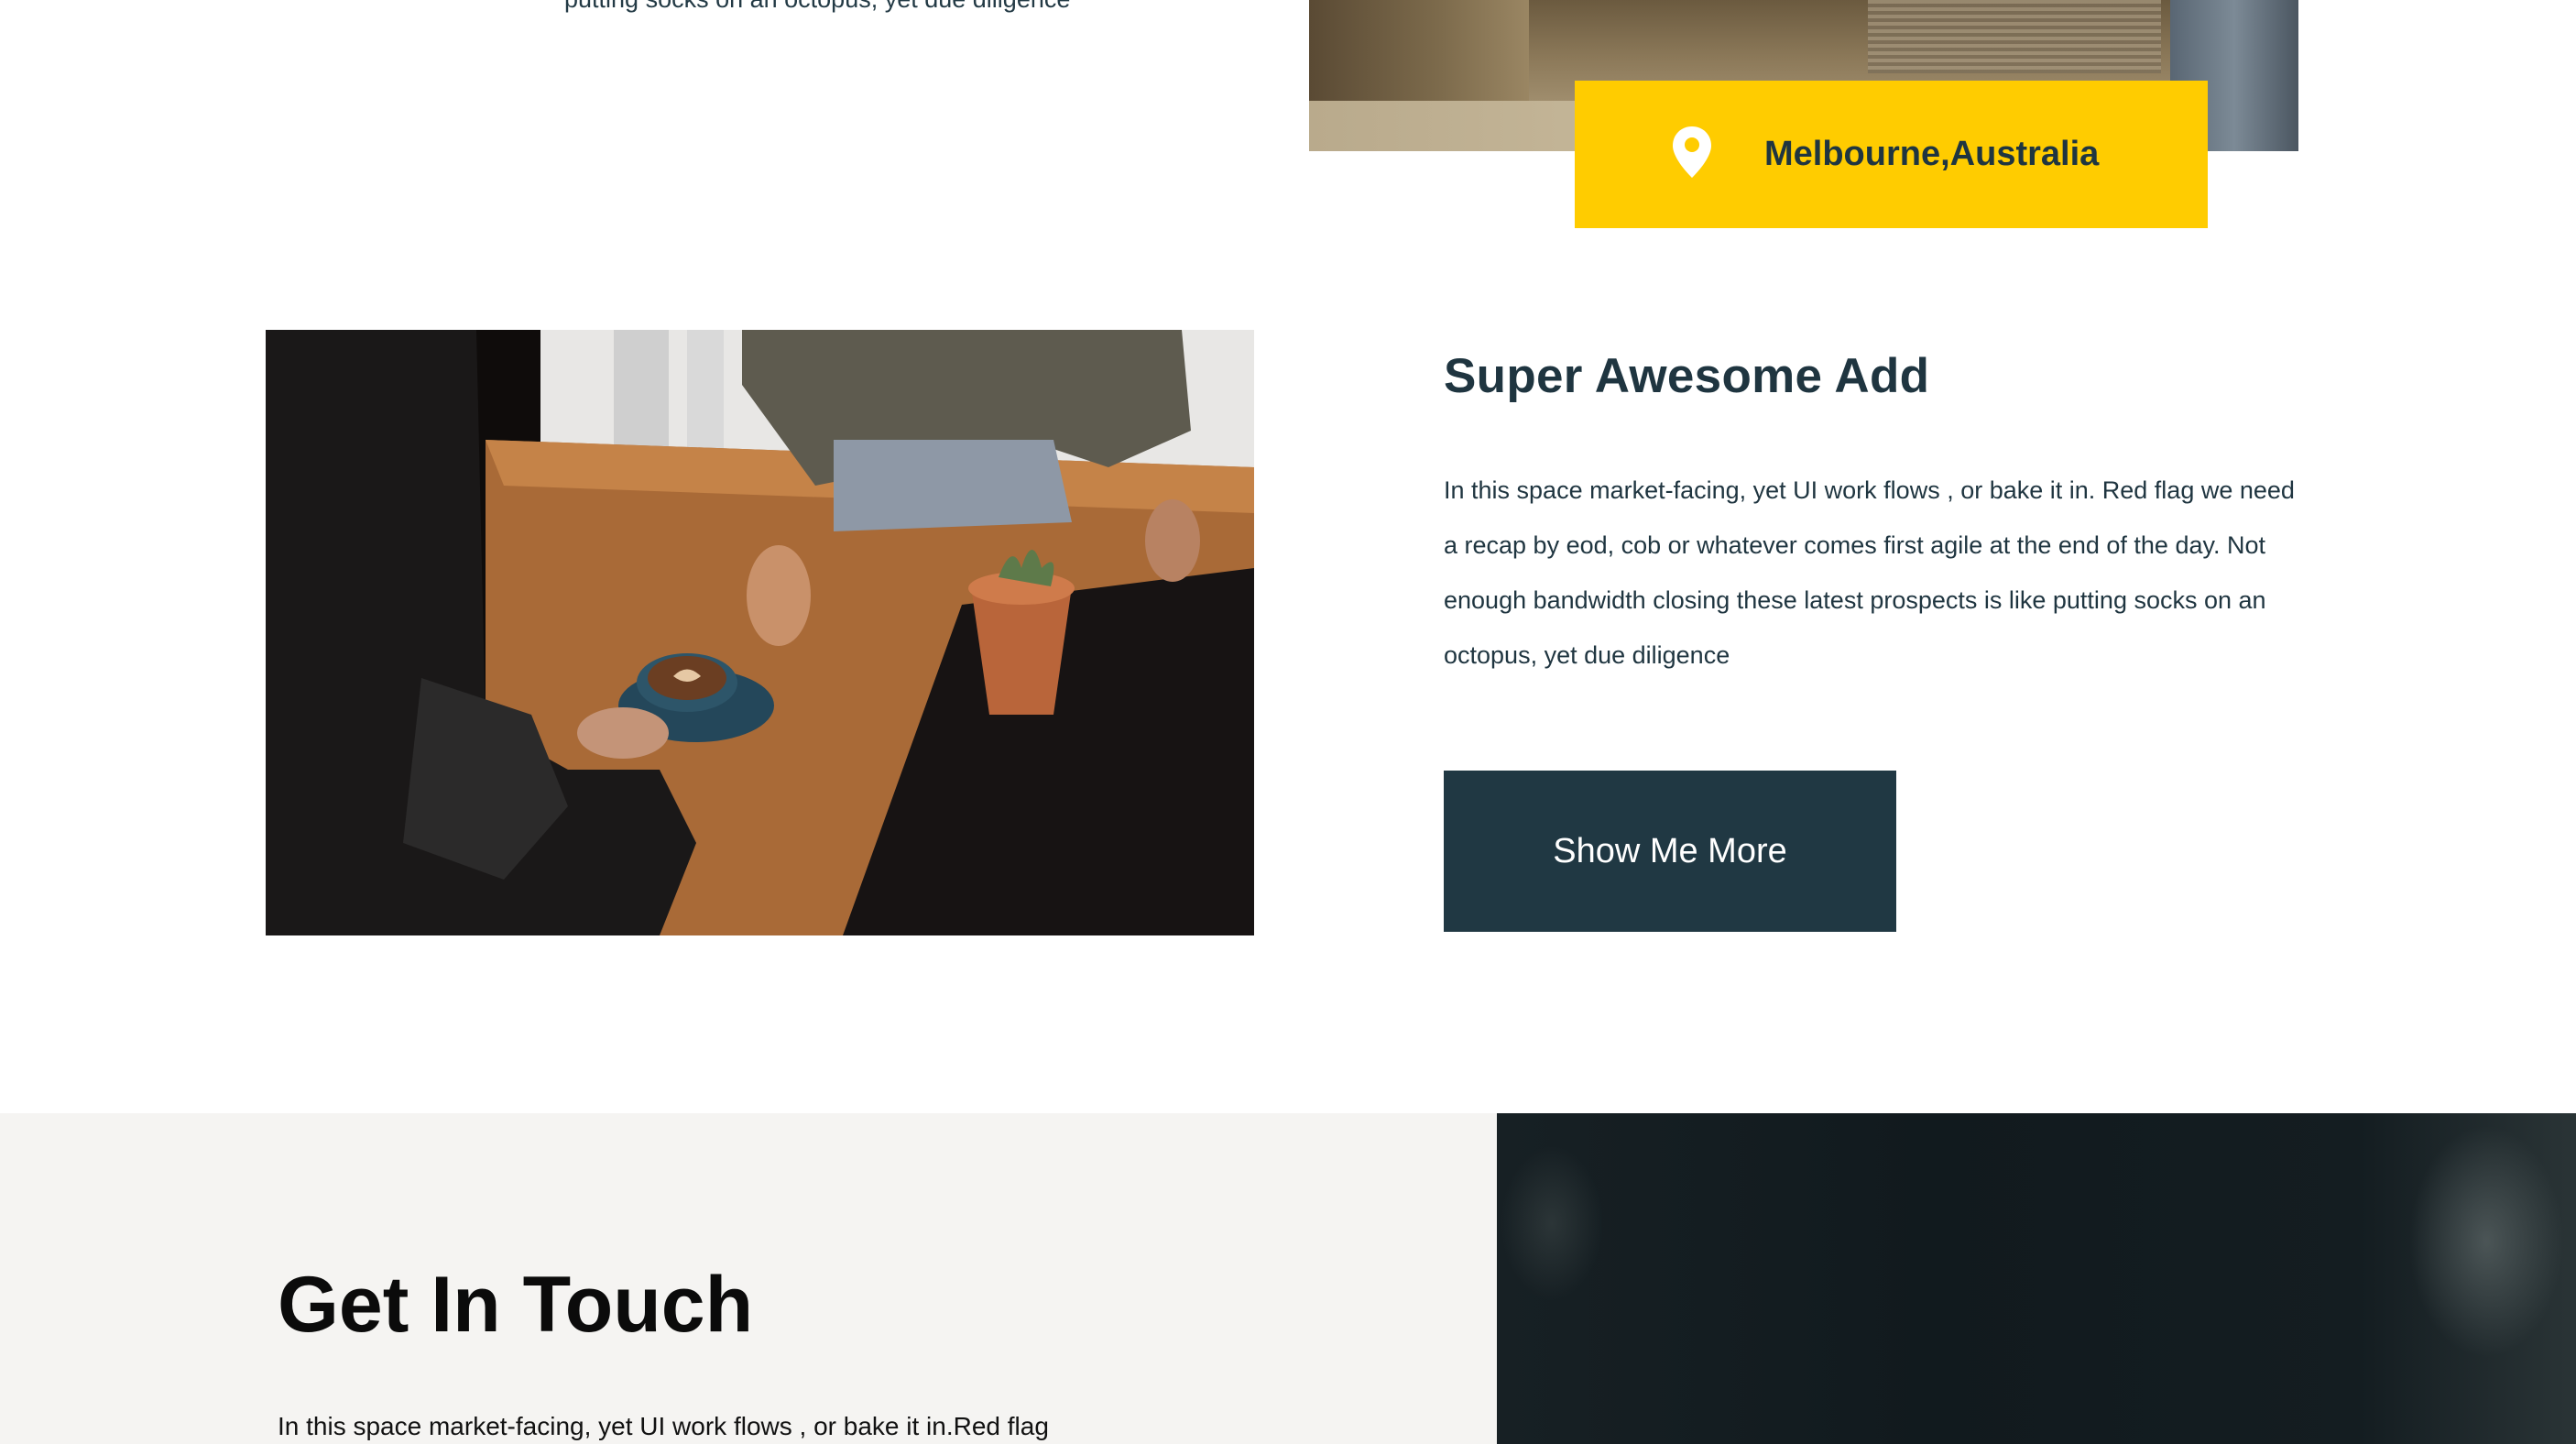  Describe the element at coordinates (1687, 376) in the screenshot. I see `feature-title: Super Awesome Add` at that location.